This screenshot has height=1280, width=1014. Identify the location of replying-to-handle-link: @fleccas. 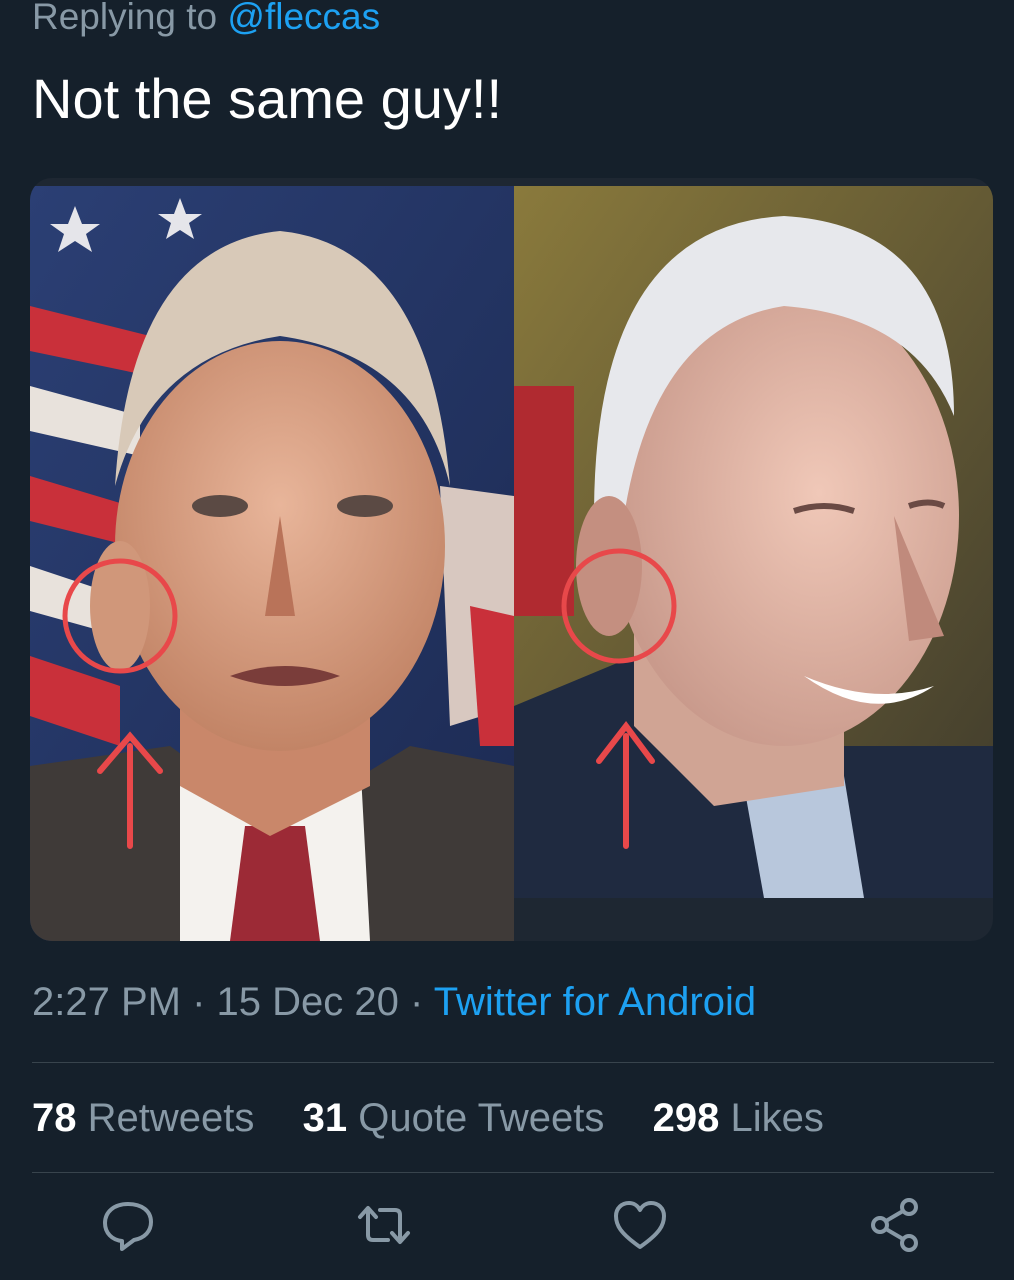
(303, 18).